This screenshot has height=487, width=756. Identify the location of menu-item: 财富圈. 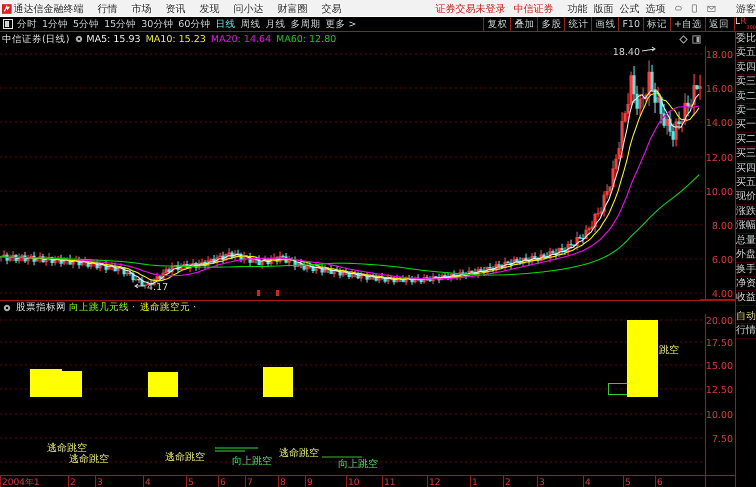
(293, 9).